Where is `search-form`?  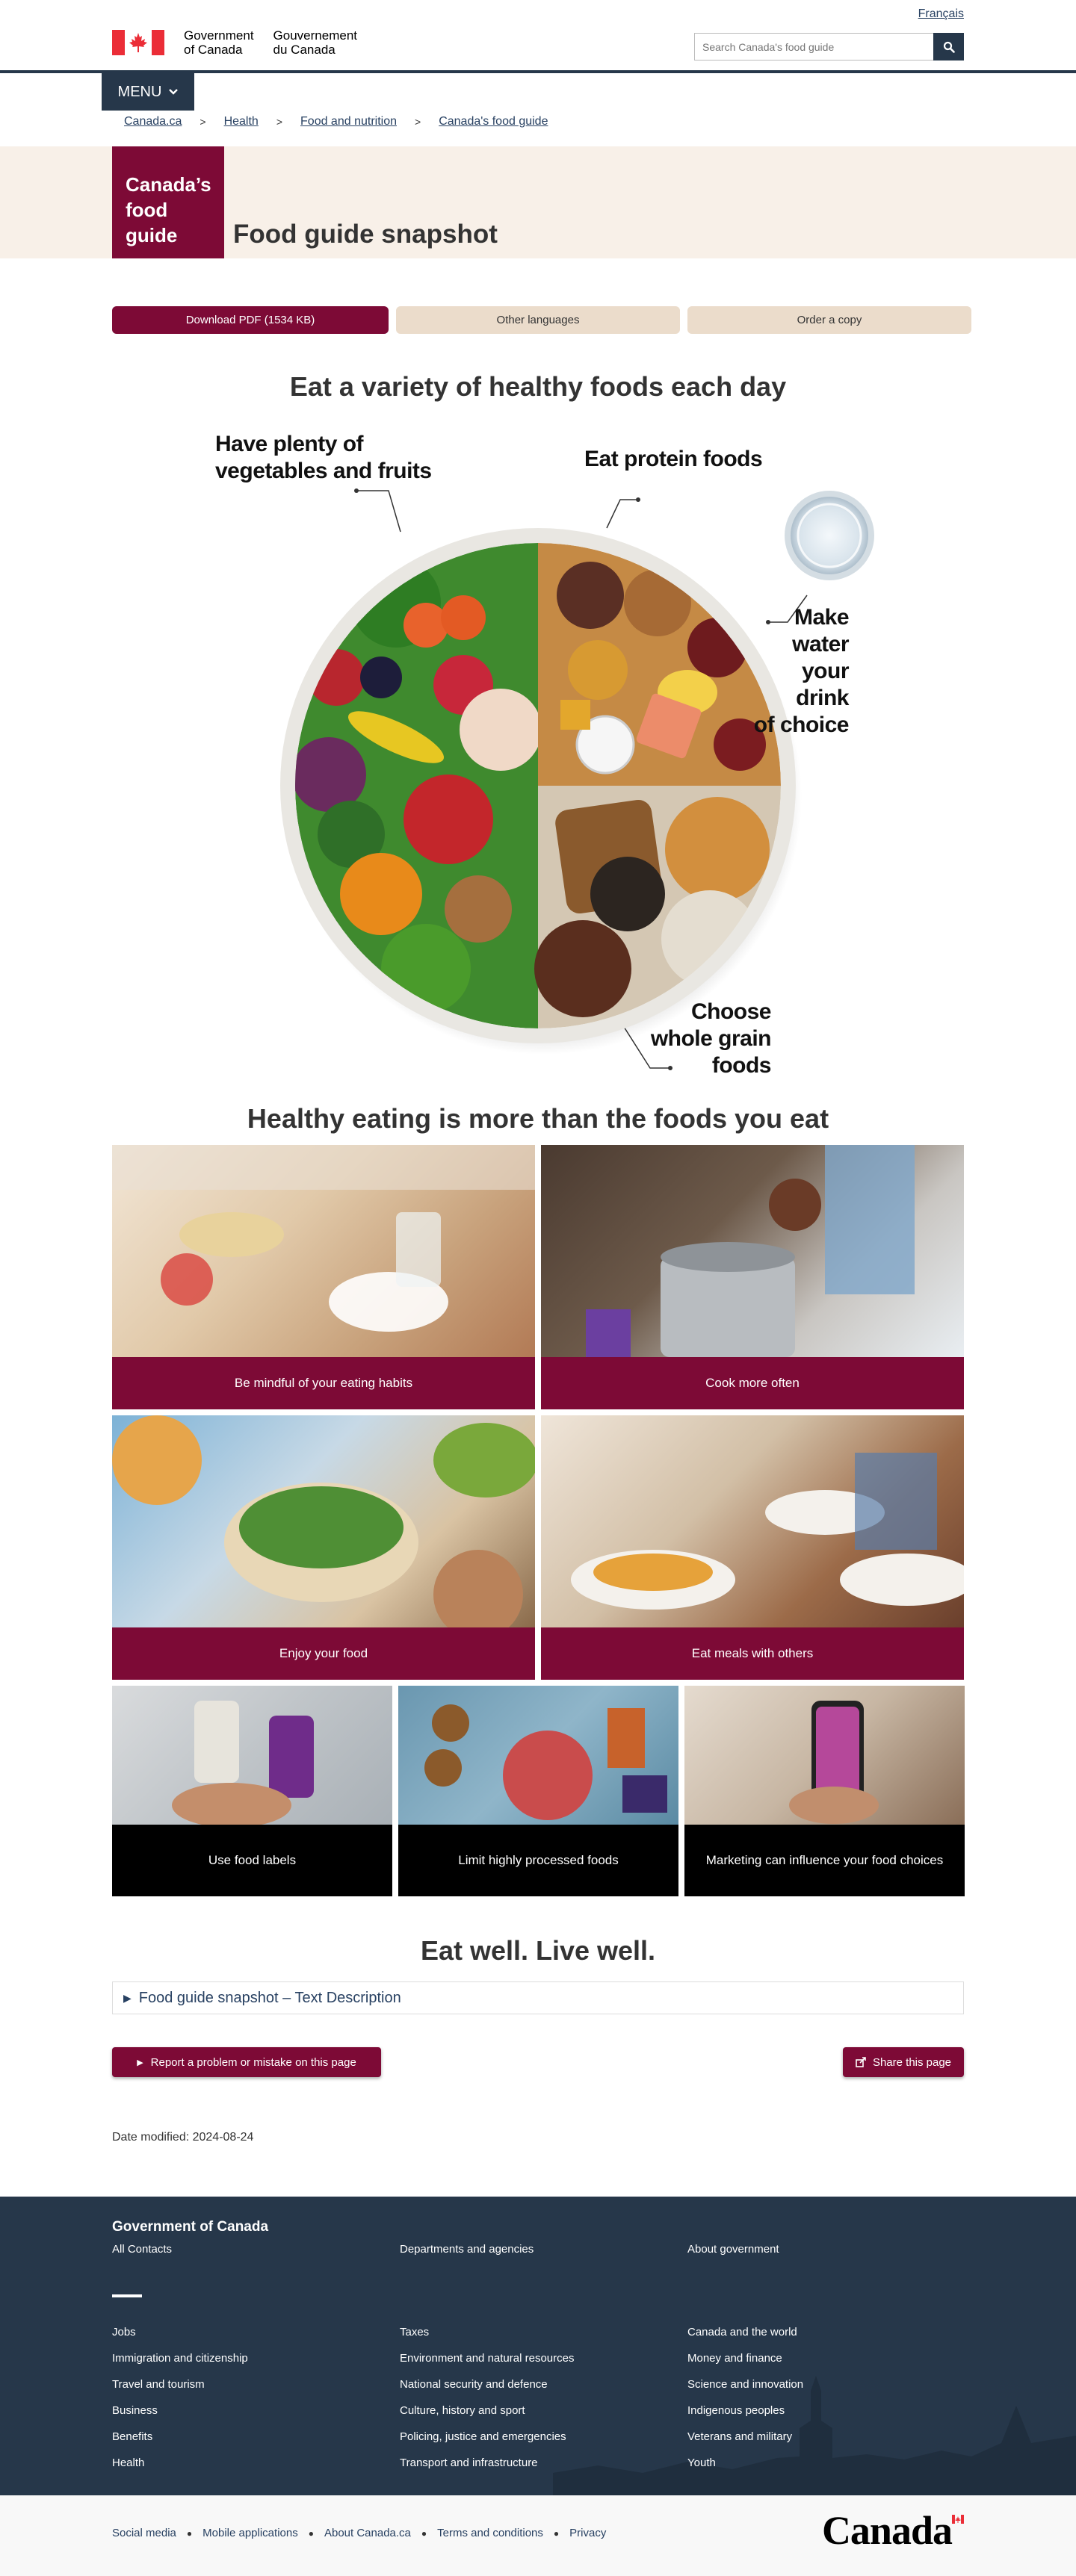 search-form is located at coordinates (829, 46).